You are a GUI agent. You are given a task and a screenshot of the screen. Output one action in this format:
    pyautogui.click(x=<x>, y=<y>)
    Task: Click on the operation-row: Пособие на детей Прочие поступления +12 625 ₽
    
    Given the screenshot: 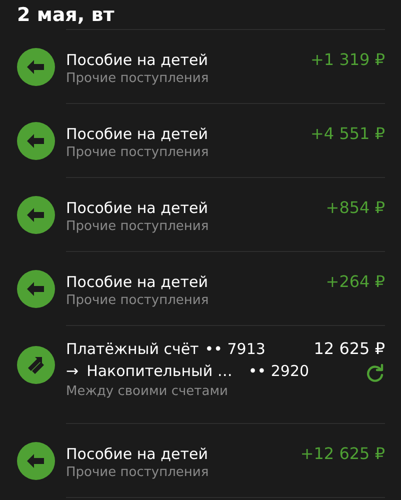 What is the action you would take?
    pyautogui.click(x=200, y=461)
    